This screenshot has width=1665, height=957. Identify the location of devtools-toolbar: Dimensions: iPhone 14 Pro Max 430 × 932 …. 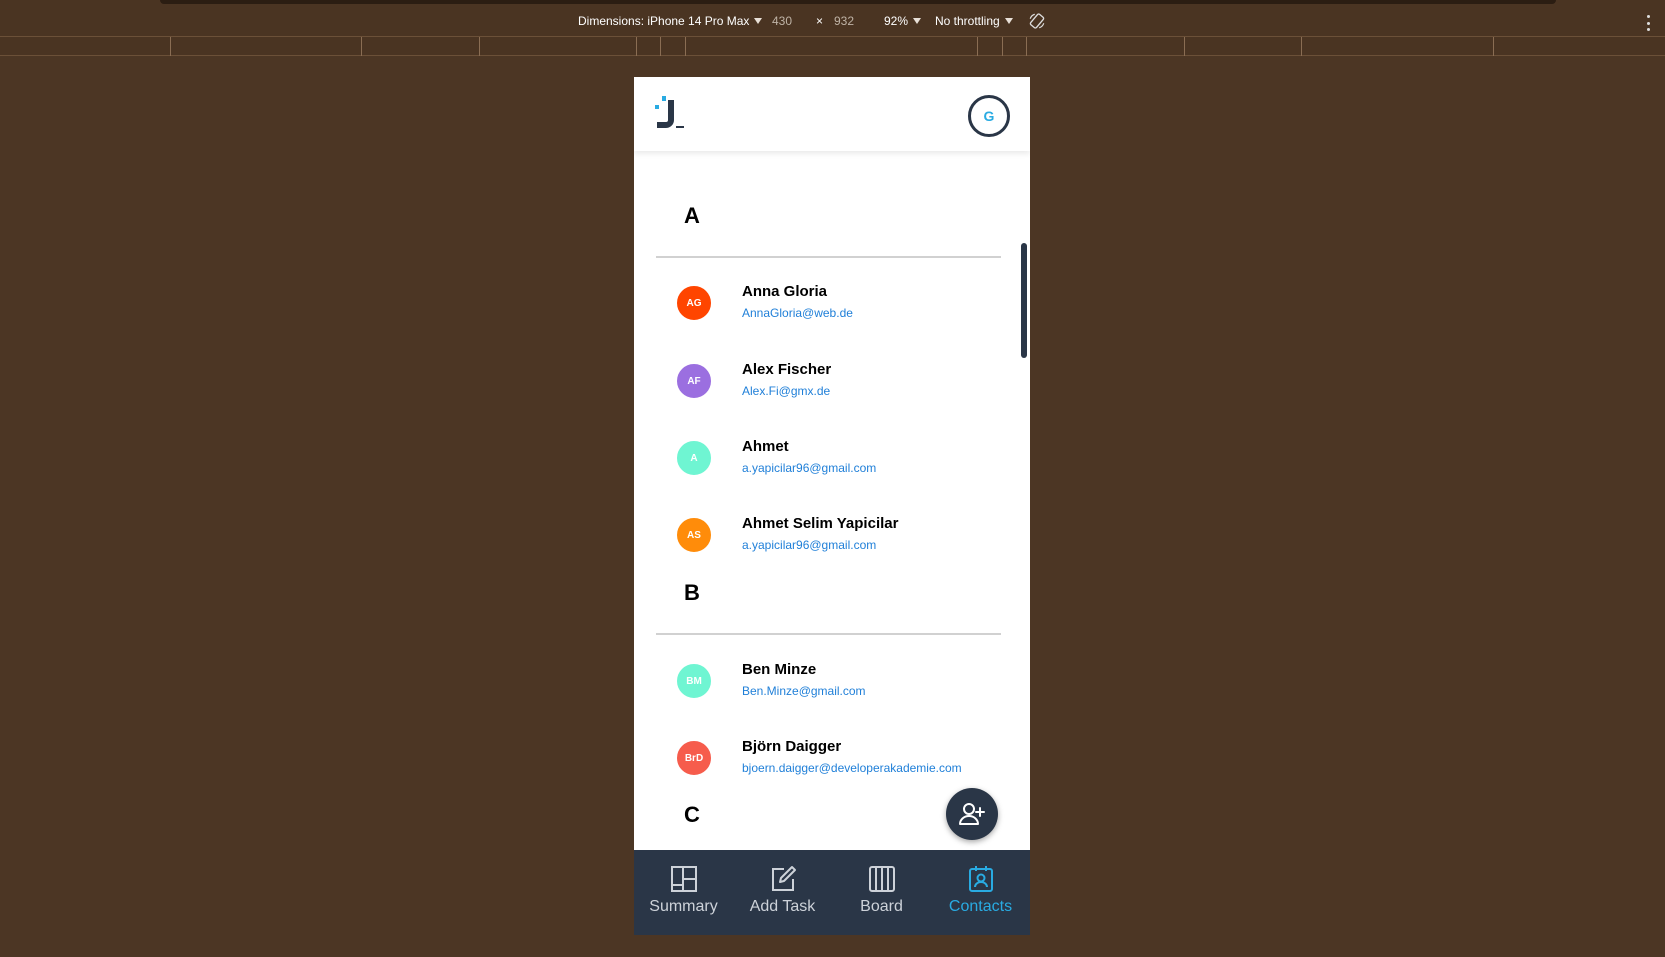
(832, 18).